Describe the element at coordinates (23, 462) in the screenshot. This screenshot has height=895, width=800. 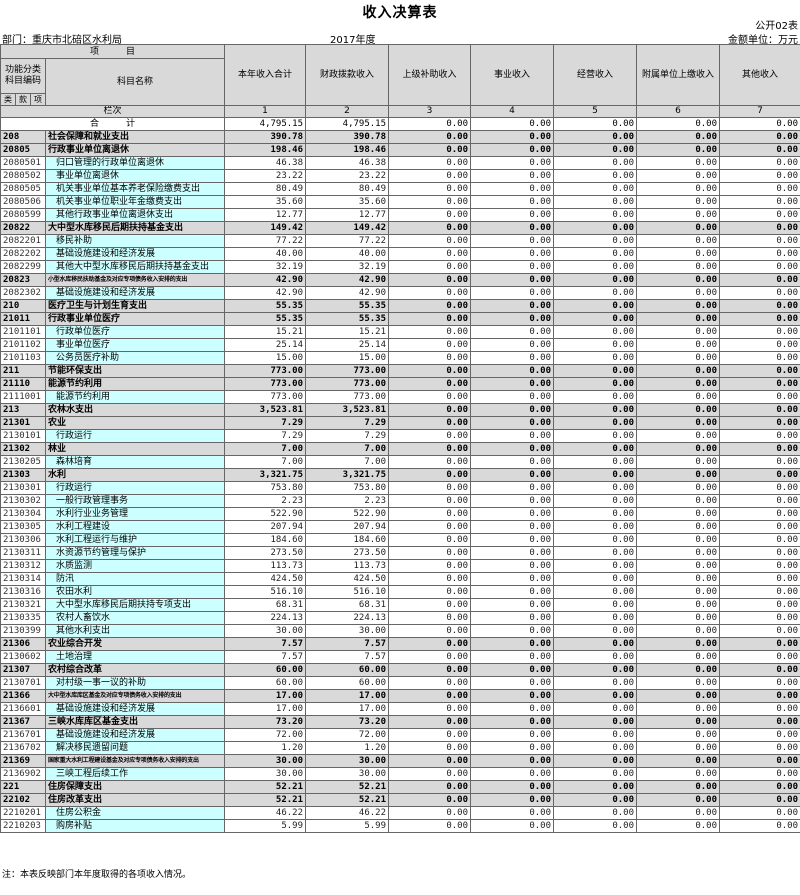
I see `subject-code: 2130205` at that location.